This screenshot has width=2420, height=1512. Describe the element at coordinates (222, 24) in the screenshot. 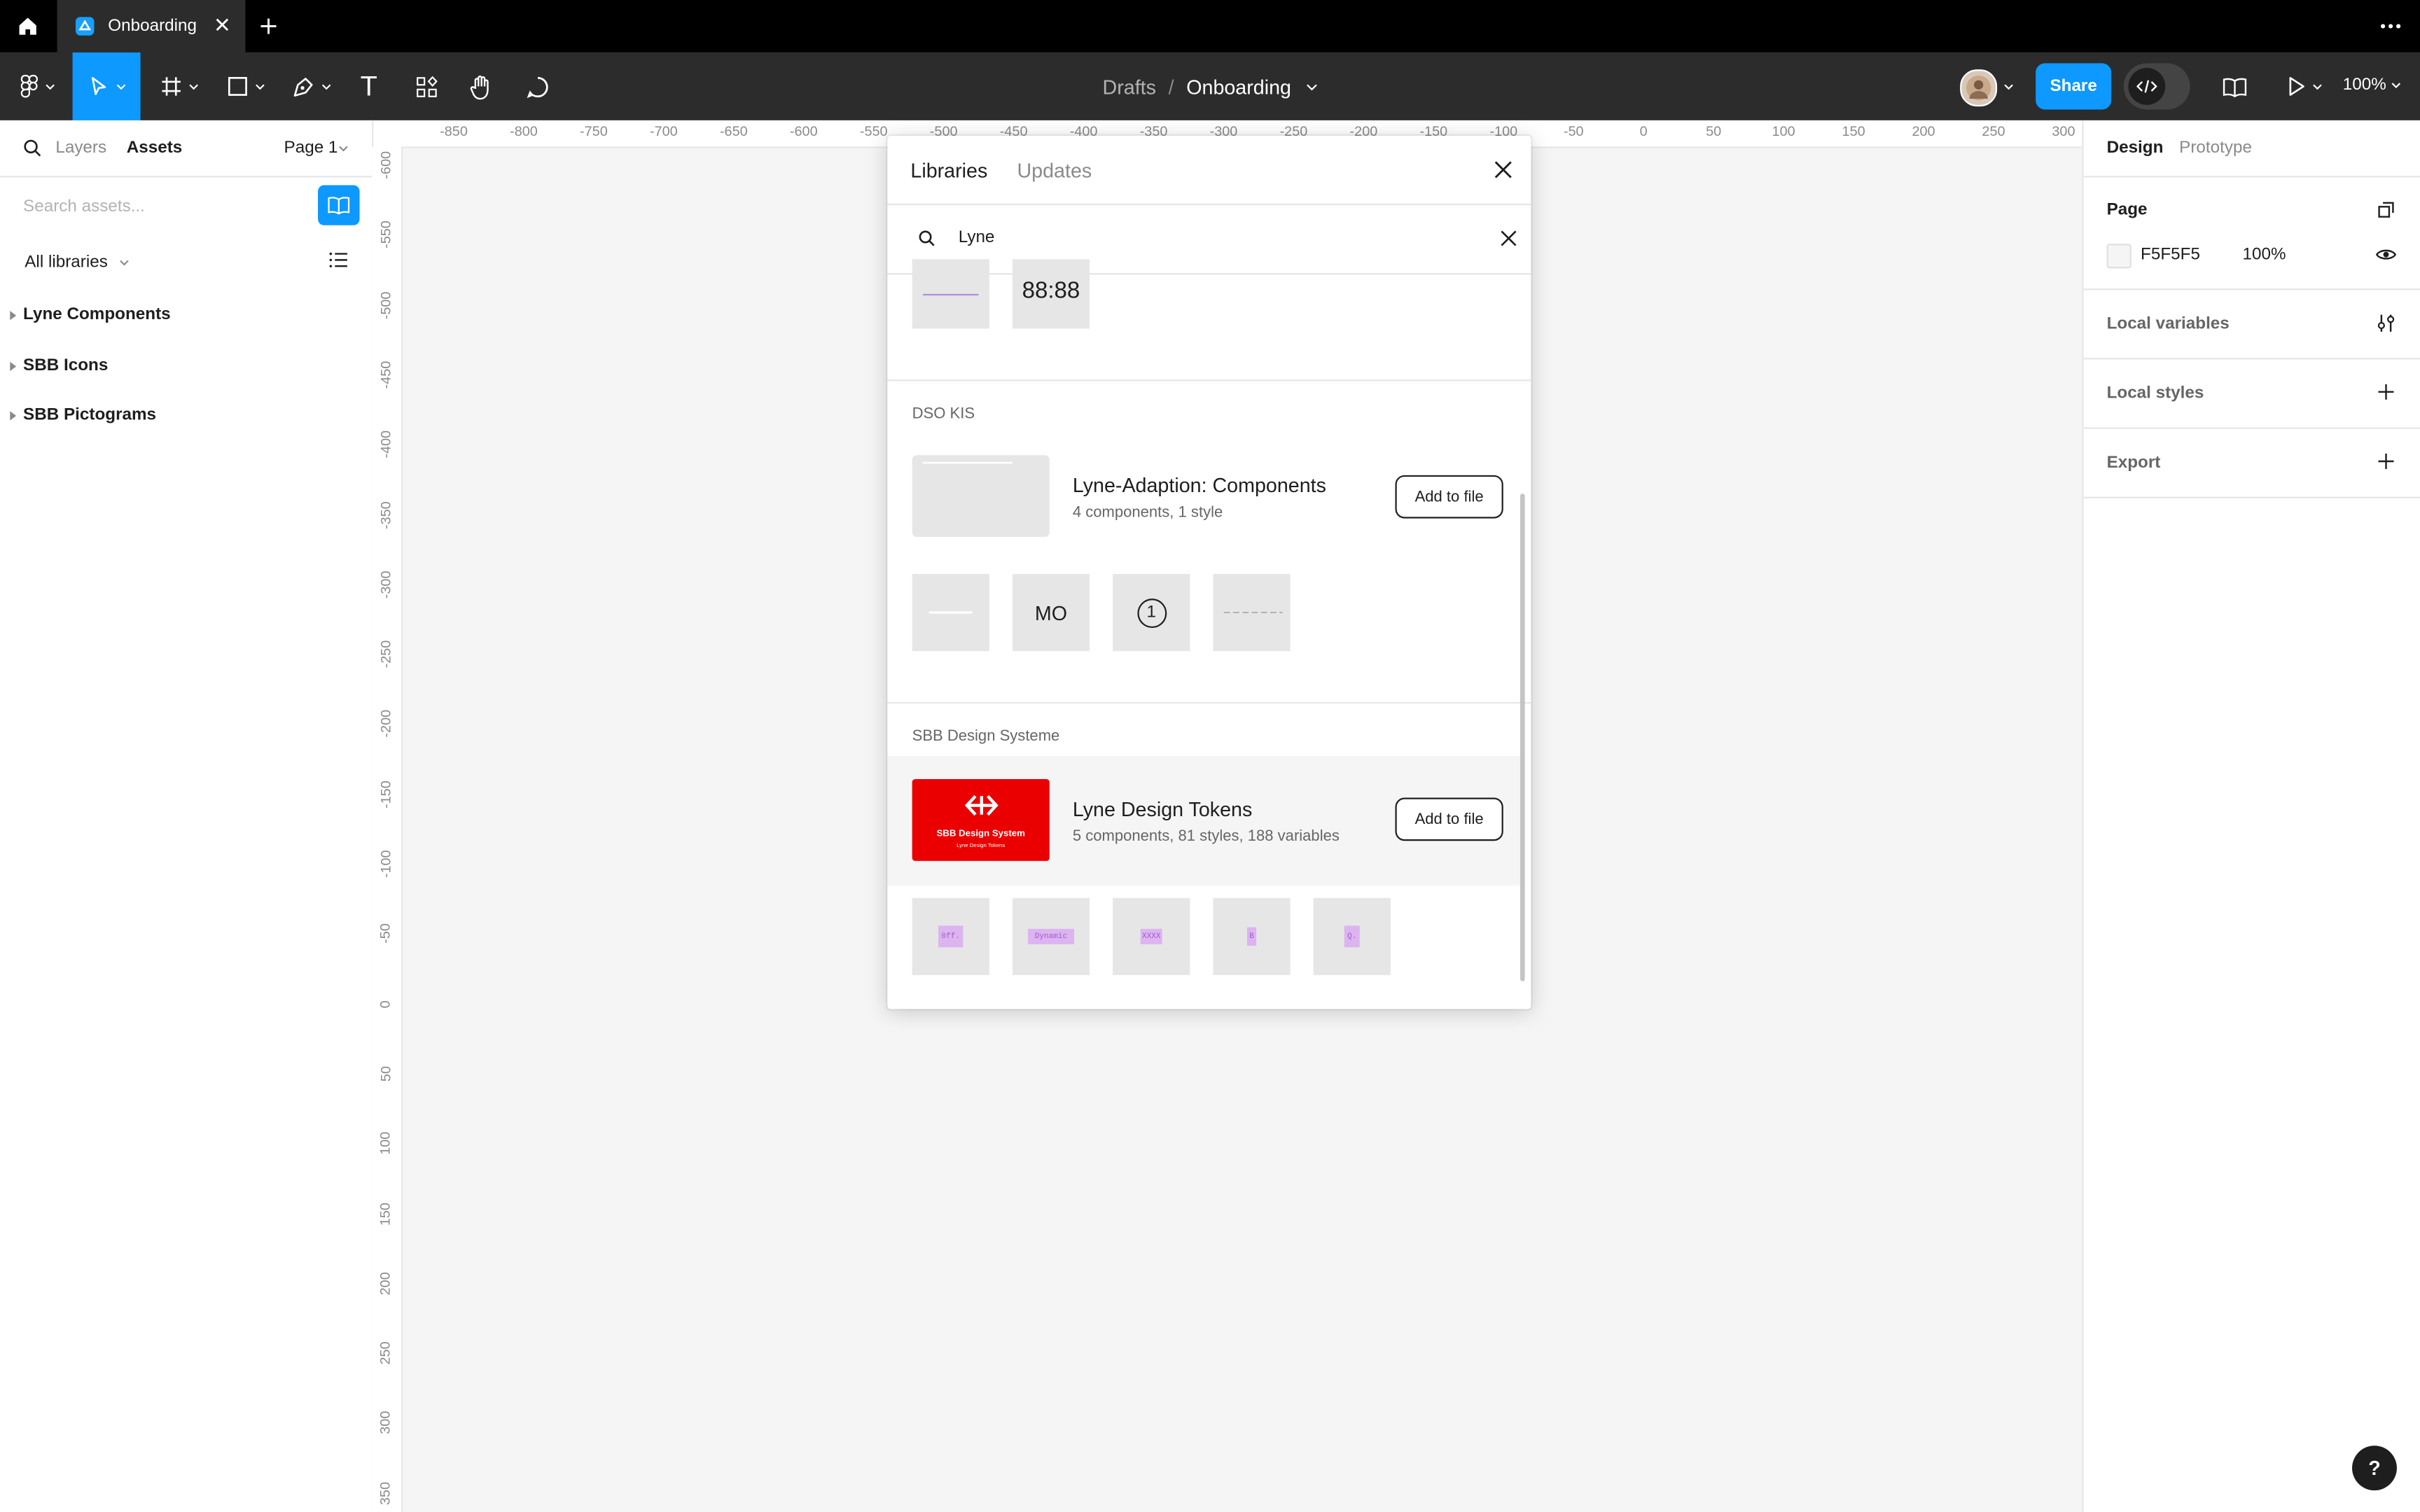

I see `close-tab-icon` at that location.